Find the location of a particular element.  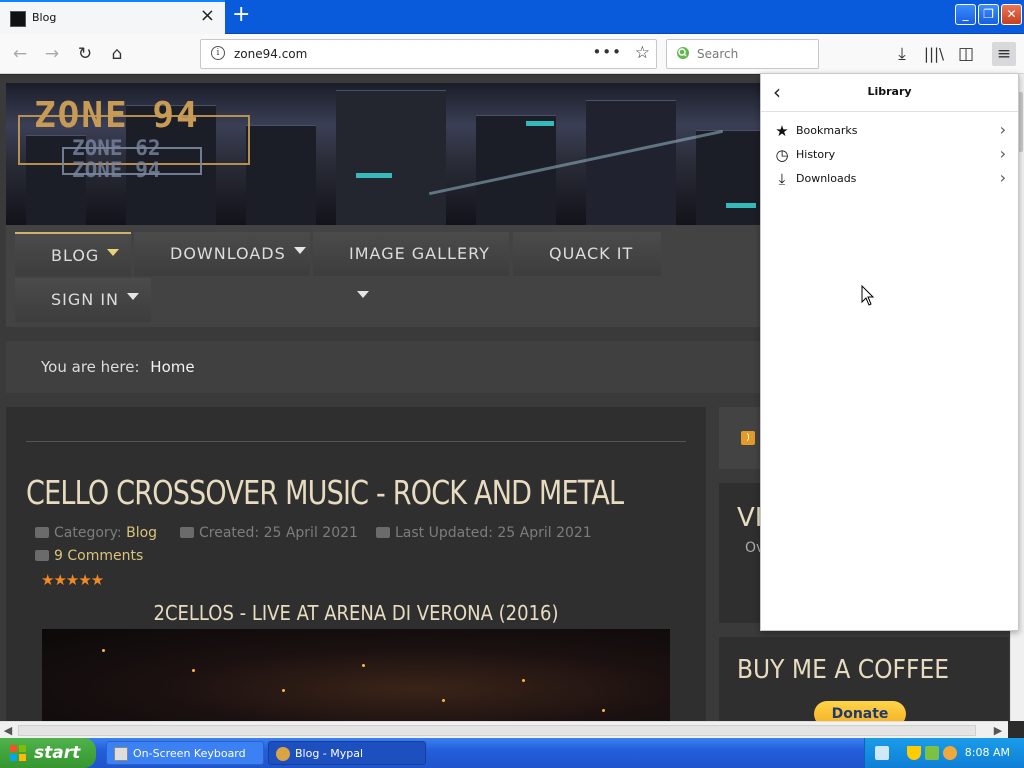

comments-link: 9 Comments is located at coordinates (98, 556).